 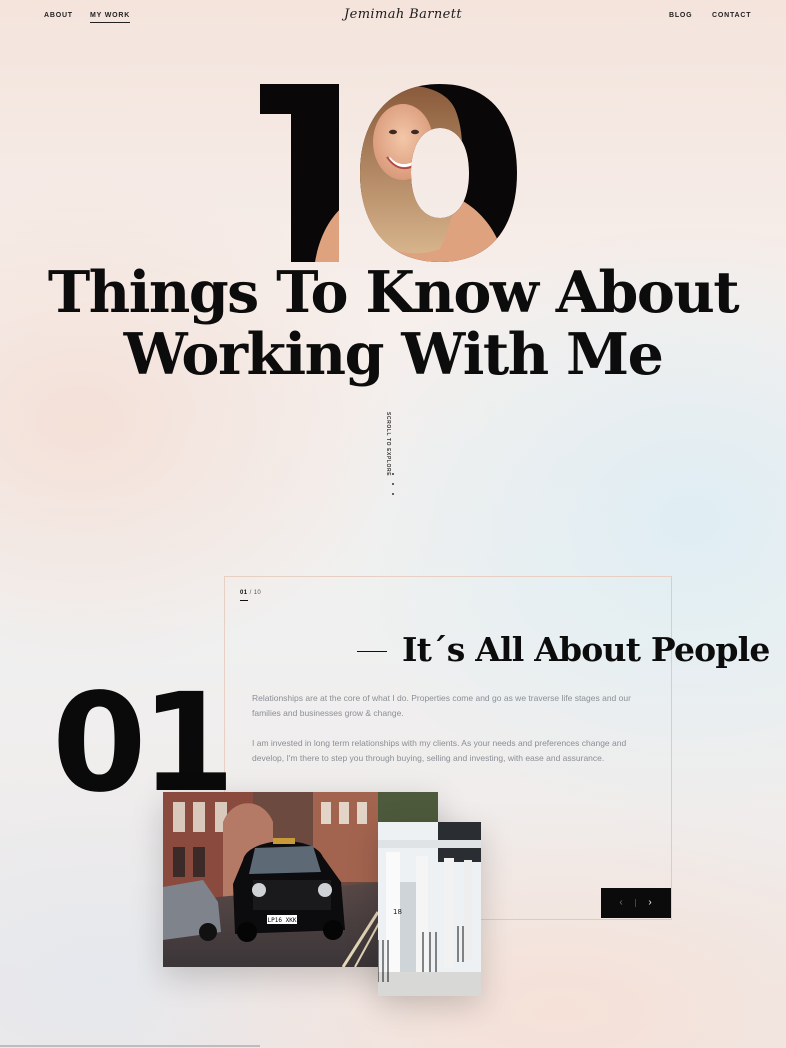 I want to click on hero-number-graphic, so click(x=388, y=173).